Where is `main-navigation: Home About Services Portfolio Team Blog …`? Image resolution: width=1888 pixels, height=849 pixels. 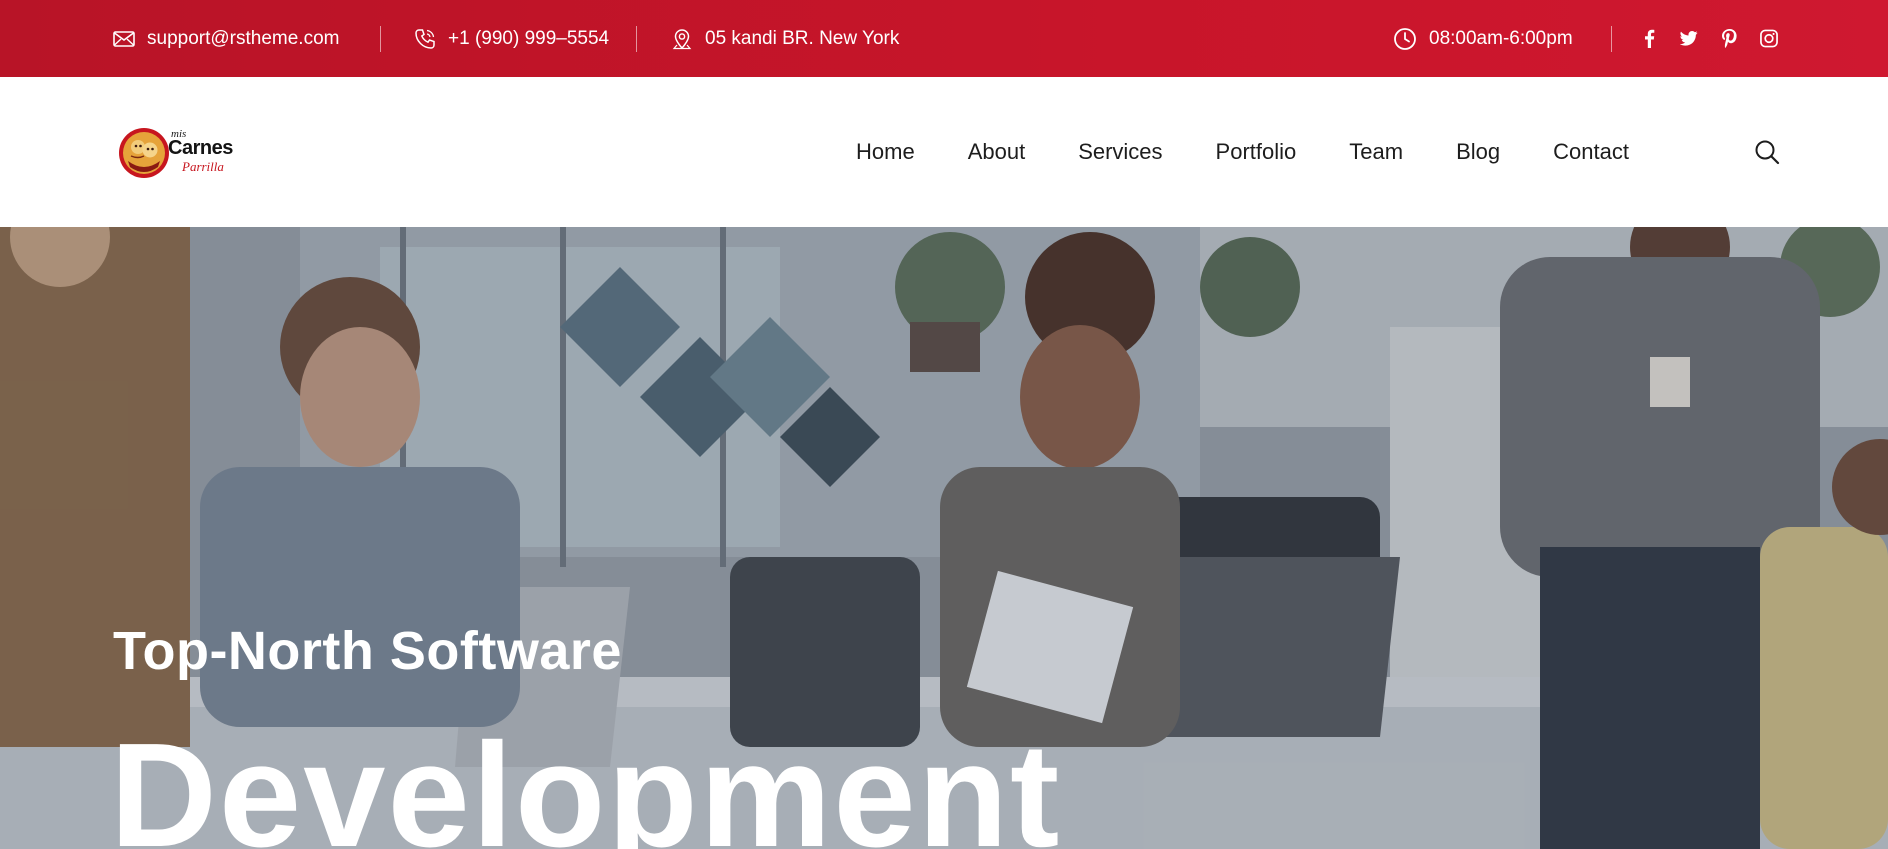 main-navigation: Home About Services Portfolio Team Blog … is located at coordinates (1242, 152).